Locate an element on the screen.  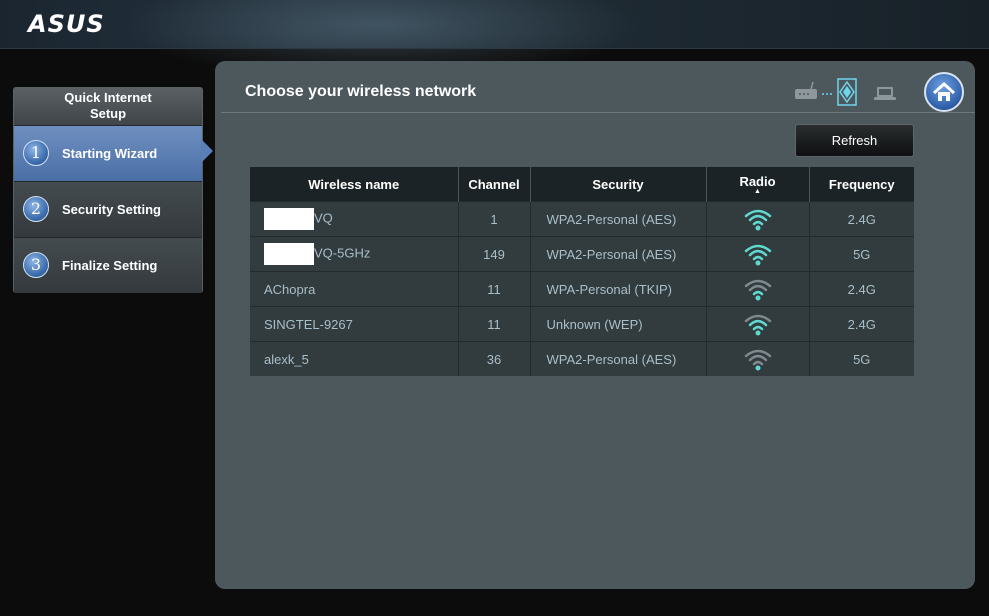
column-header-radio: Radio ▲ is located at coordinates (758, 184).